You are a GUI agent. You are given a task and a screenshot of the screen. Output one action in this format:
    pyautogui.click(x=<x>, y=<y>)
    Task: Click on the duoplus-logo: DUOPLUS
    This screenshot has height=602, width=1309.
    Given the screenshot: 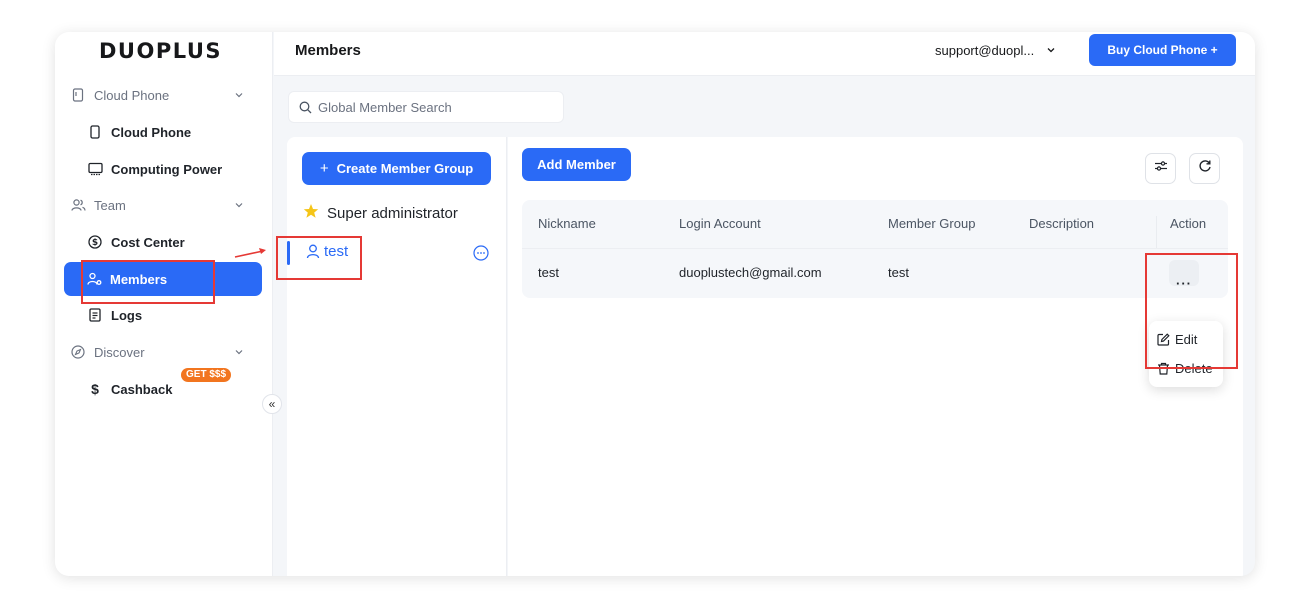 What is the action you would take?
    pyautogui.click(x=160, y=51)
    